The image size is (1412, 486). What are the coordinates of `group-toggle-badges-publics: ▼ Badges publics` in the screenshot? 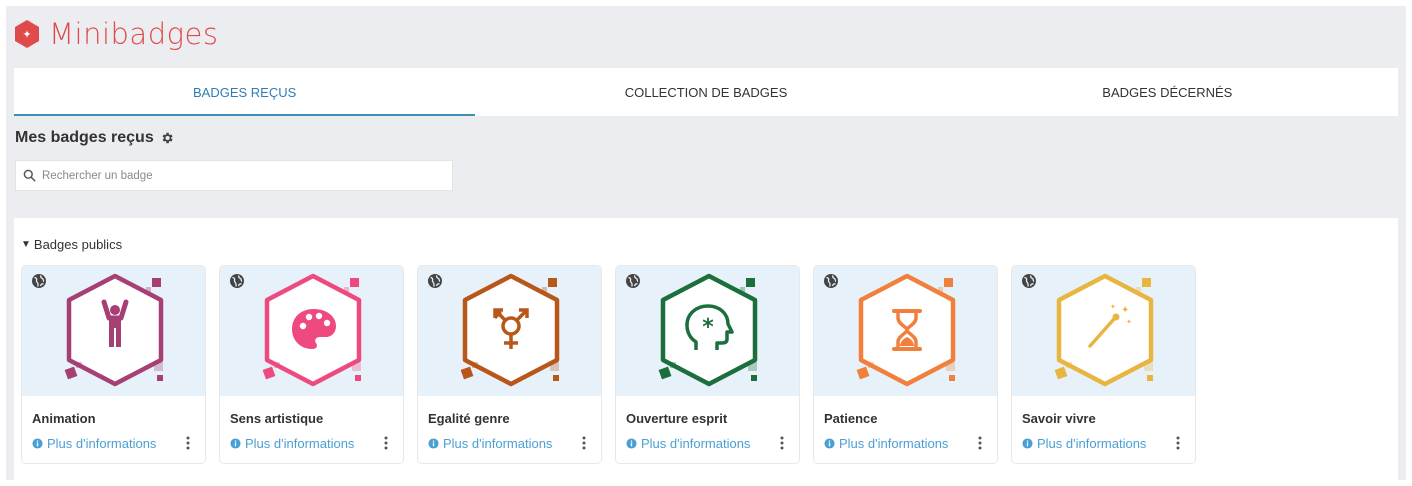 It's located at (71, 244).